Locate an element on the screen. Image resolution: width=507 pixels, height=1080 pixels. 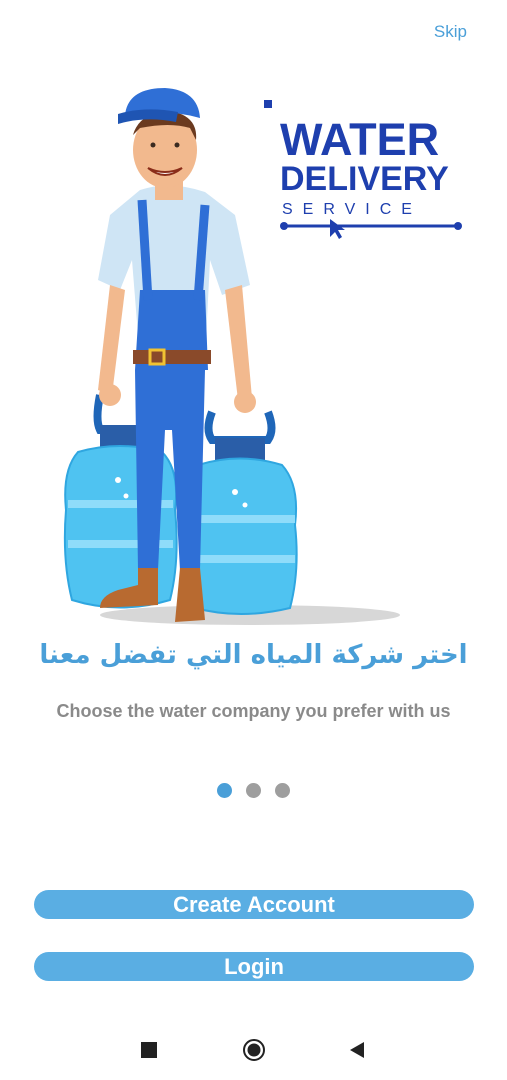
system-navigation-bar is located at coordinates (253, 1050).